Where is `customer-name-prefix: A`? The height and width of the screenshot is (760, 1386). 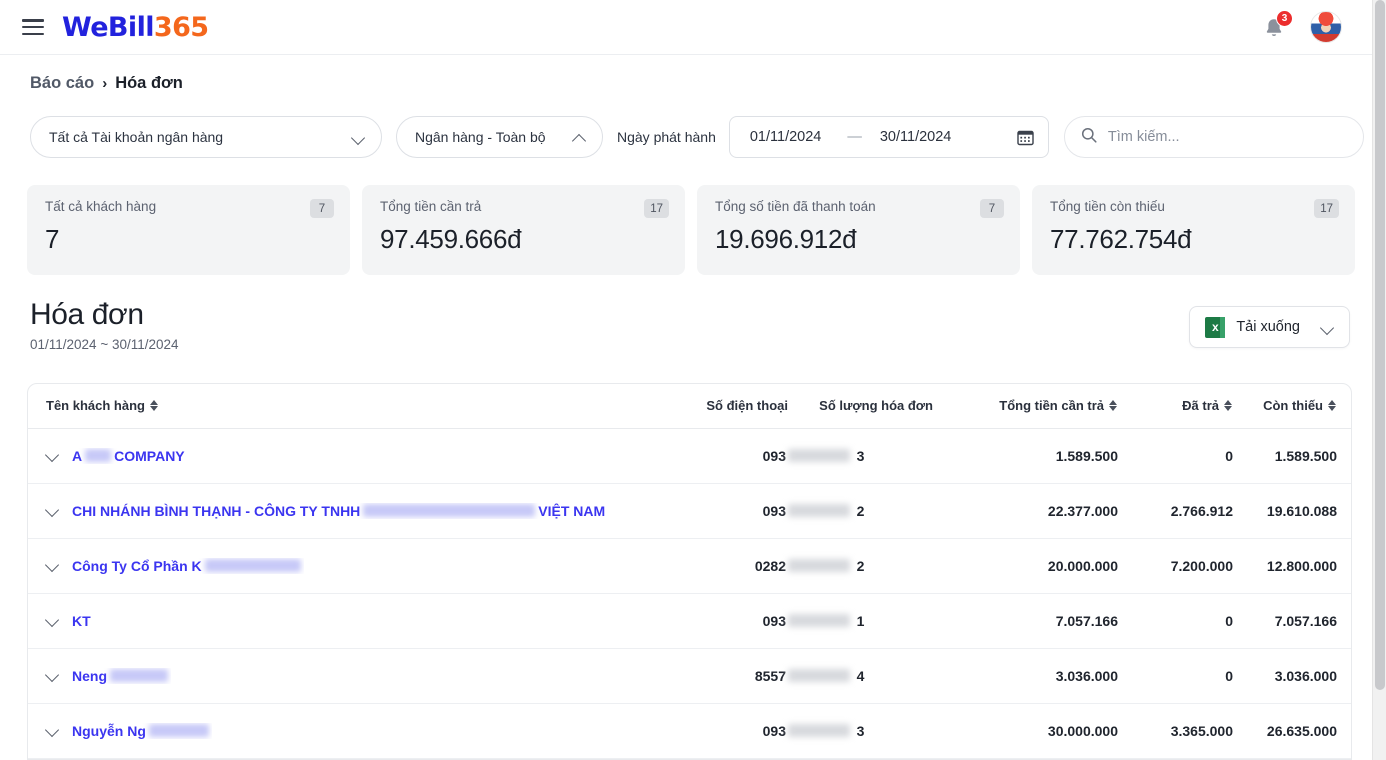
customer-name-prefix: A is located at coordinates (77, 455).